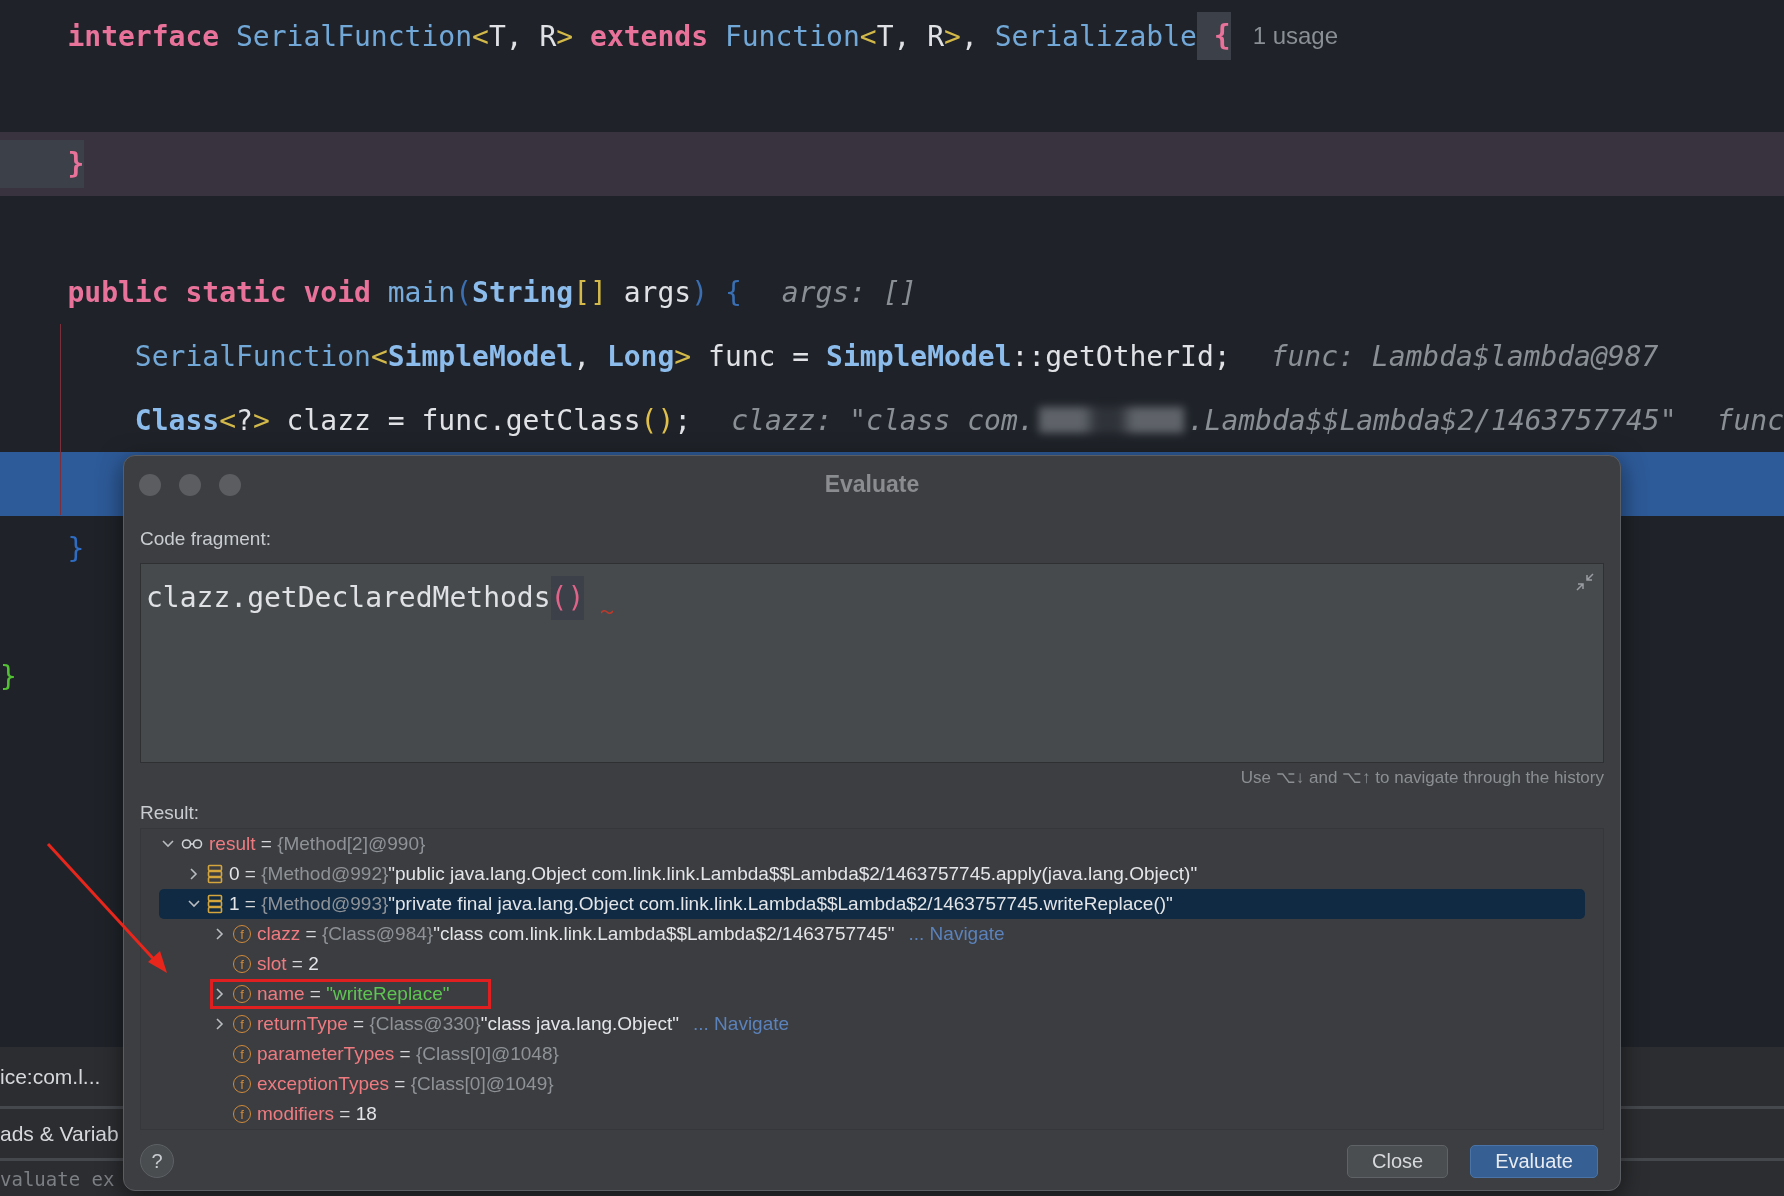 The width and height of the screenshot is (1784, 1196). What do you see at coordinates (1464, 356) in the screenshot?
I see `inline-value-hint: func: Lambda$lambda@987` at bounding box center [1464, 356].